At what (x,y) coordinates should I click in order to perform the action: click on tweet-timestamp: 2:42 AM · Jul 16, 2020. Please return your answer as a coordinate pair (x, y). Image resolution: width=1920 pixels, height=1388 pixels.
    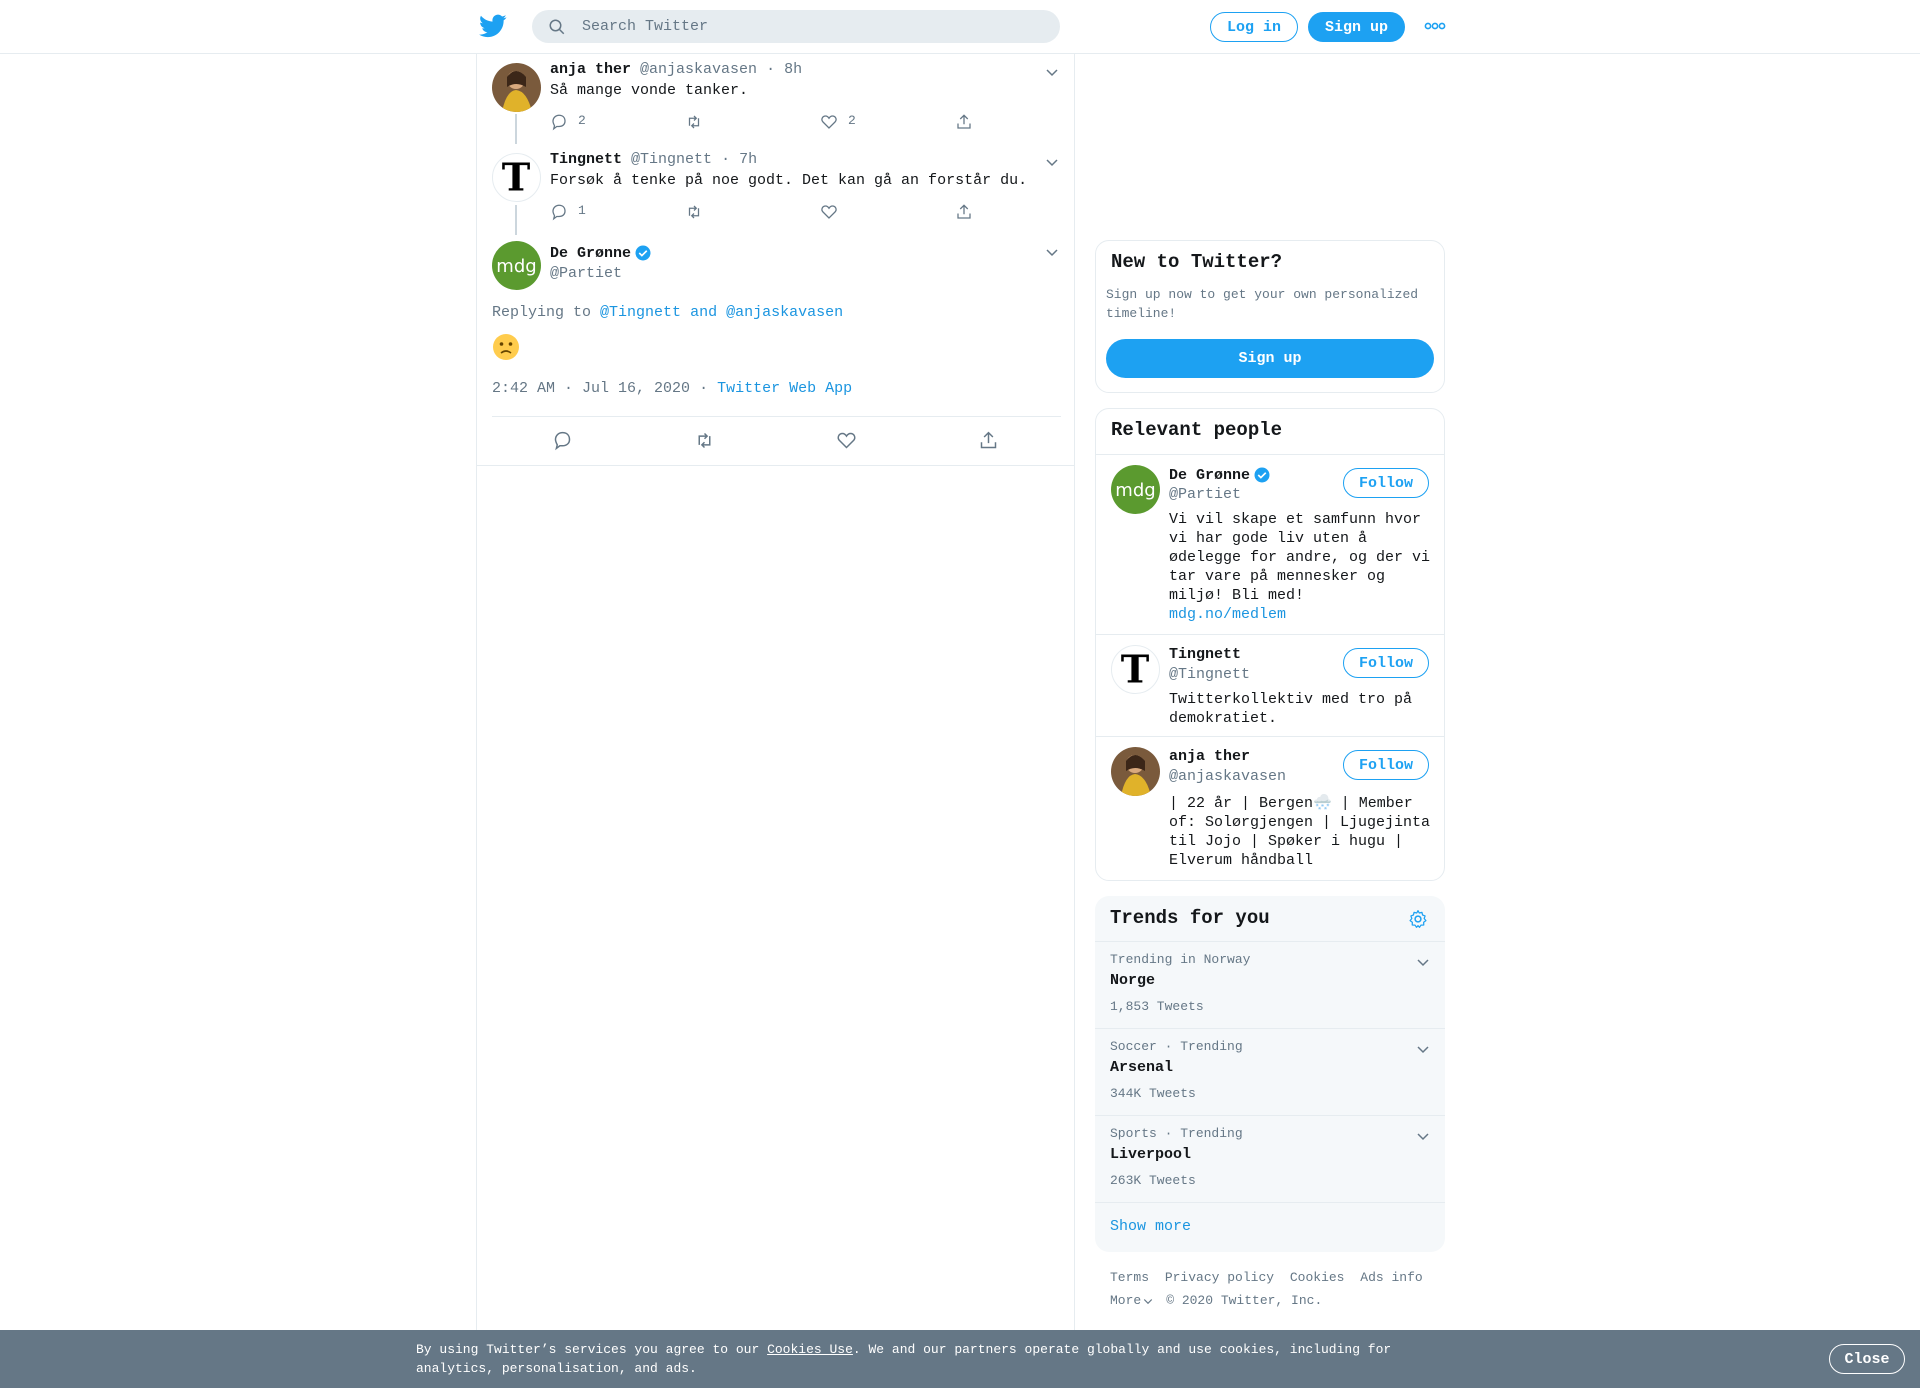
    Looking at the image, I should click on (591, 388).